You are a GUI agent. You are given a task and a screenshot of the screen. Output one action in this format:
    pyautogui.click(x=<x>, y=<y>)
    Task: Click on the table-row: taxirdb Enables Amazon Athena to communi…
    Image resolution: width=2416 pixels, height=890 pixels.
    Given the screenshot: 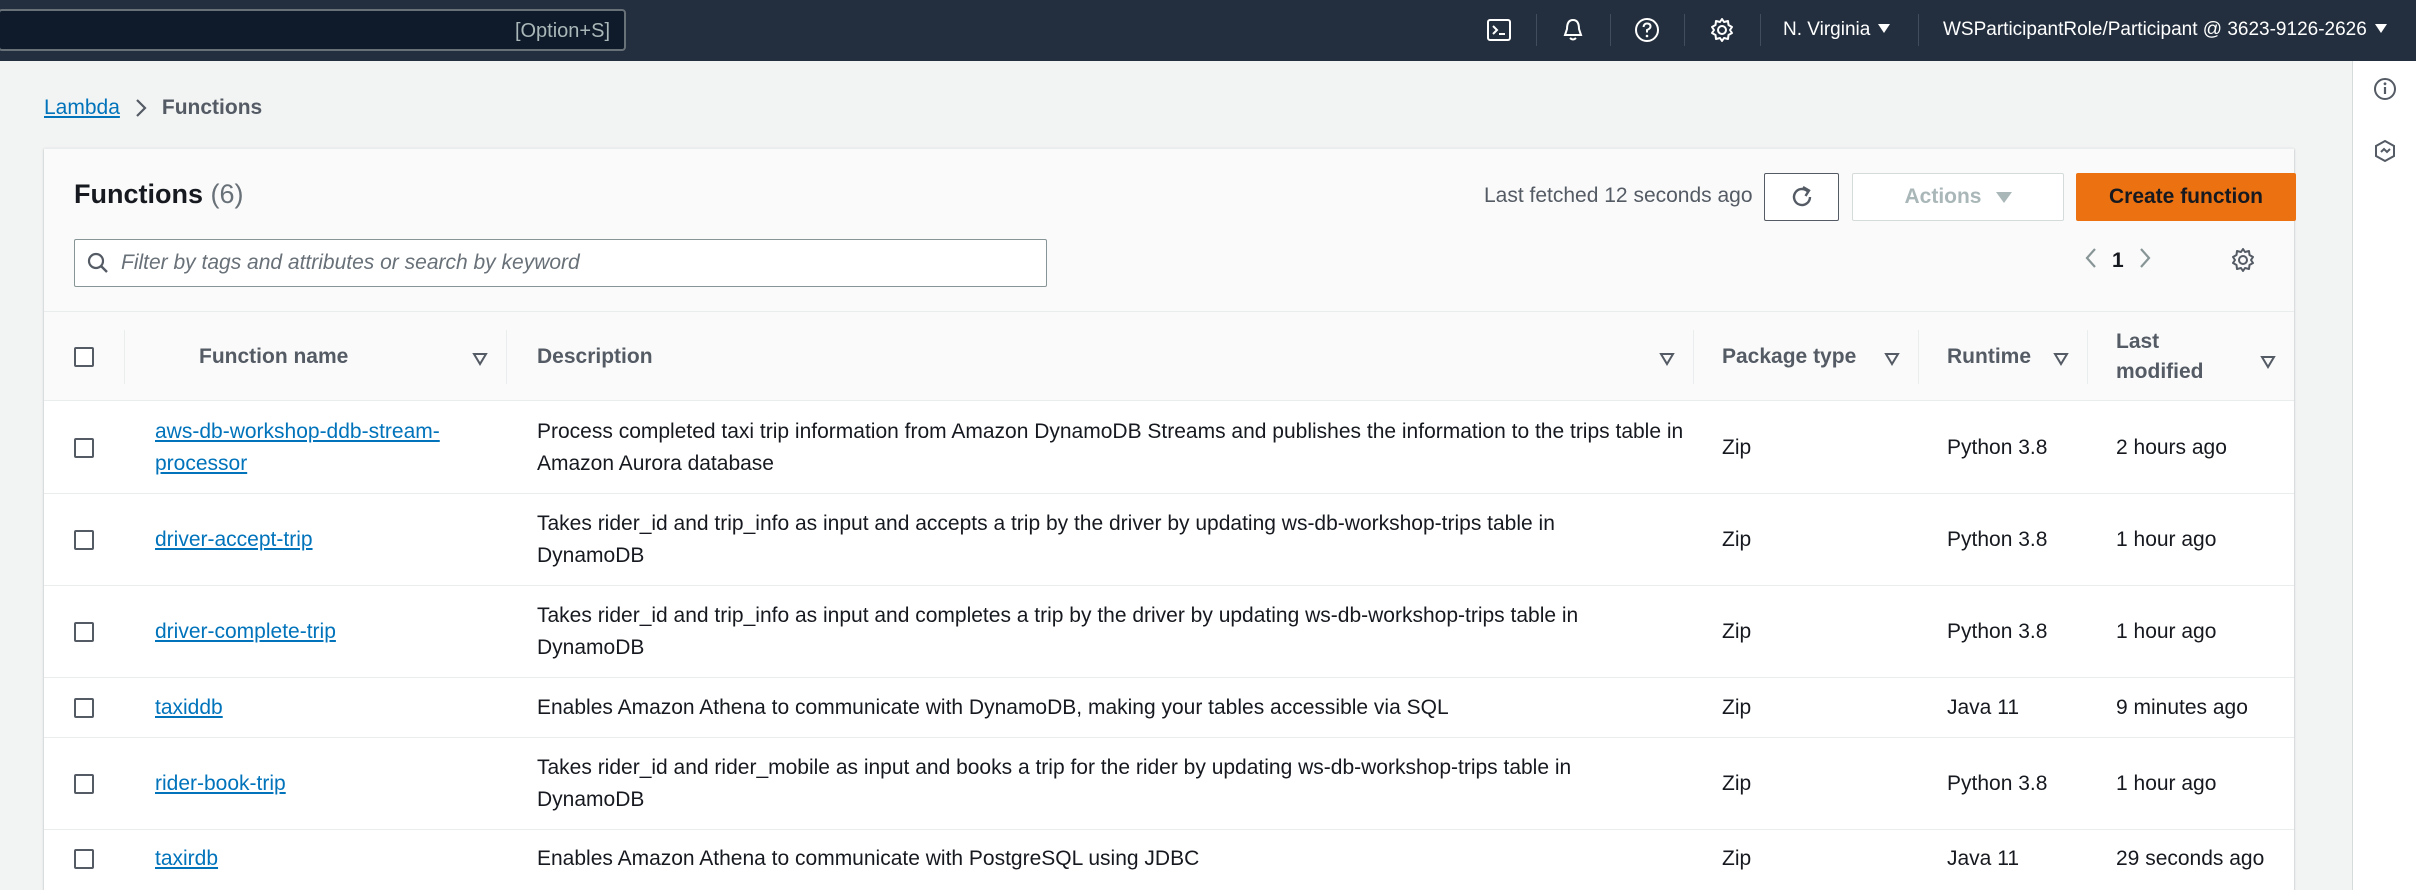 What is the action you would take?
    pyautogui.click(x=1169, y=859)
    